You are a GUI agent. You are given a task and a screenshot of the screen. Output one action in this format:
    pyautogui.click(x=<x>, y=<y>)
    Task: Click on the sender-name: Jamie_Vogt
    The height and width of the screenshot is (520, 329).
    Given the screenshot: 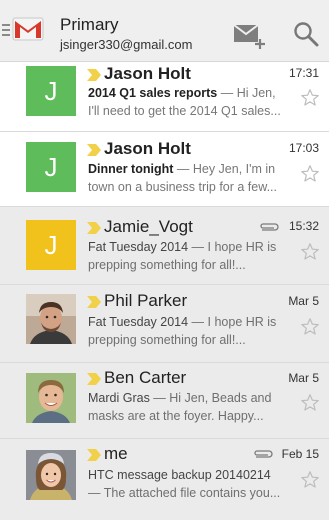 What is the action you would take?
    pyautogui.click(x=148, y=226)
    